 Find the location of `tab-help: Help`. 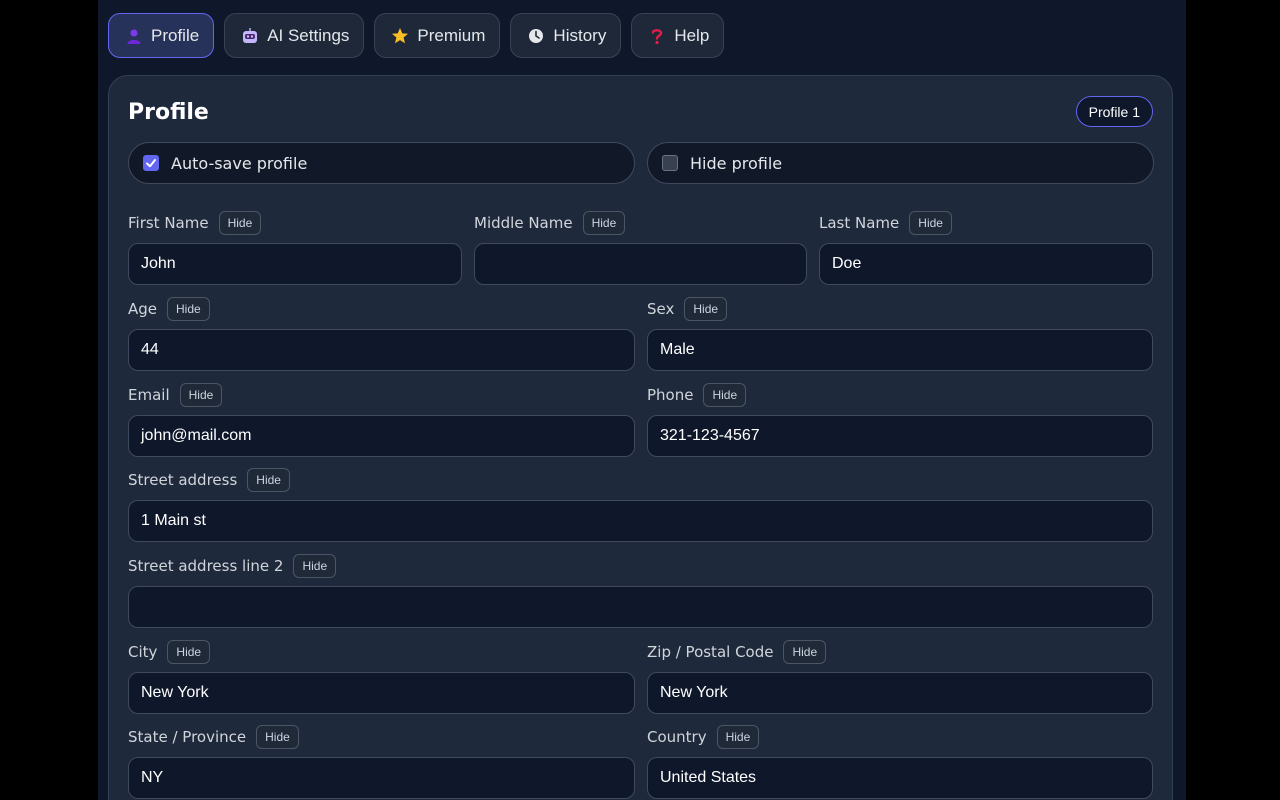

tab-help: Help is located at coordinates (678, 35).